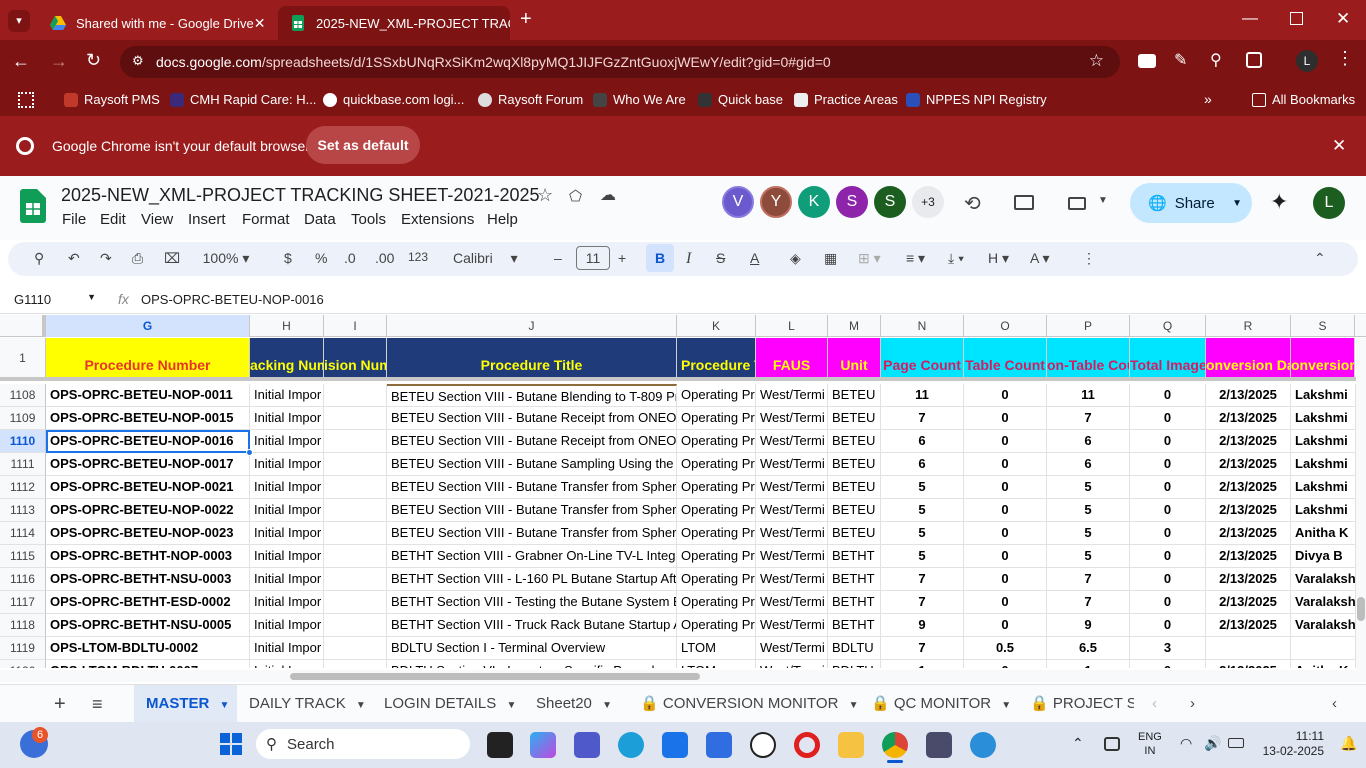  What do you see at coordinates (1168, 648) in the screenshot?
I see `cell-total-images: 3` at bounding box center [1168, 648].